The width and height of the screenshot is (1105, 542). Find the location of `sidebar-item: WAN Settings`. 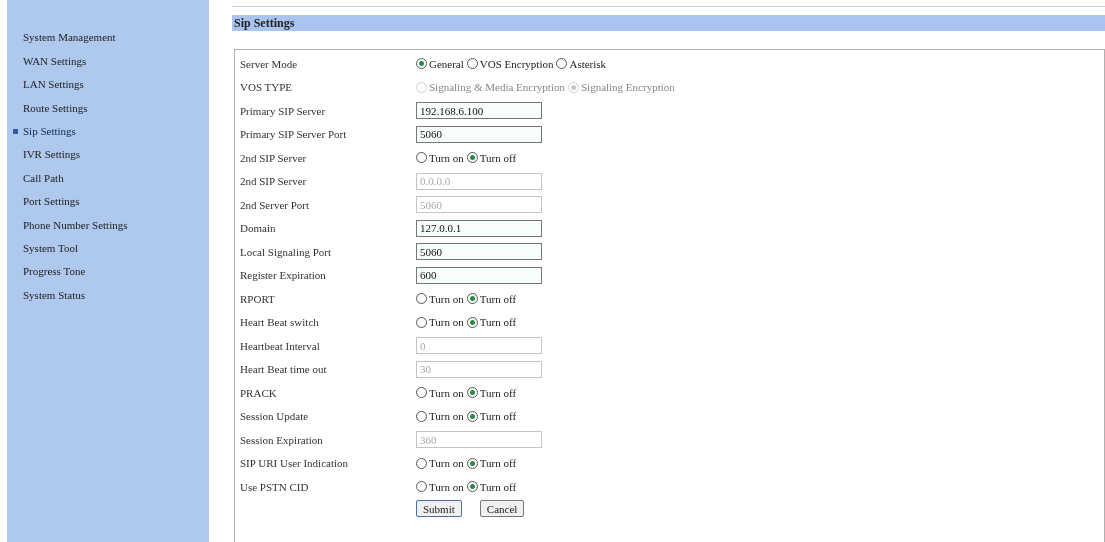

sidebar-item: WAN Settings is located at coordinates (55, 61).